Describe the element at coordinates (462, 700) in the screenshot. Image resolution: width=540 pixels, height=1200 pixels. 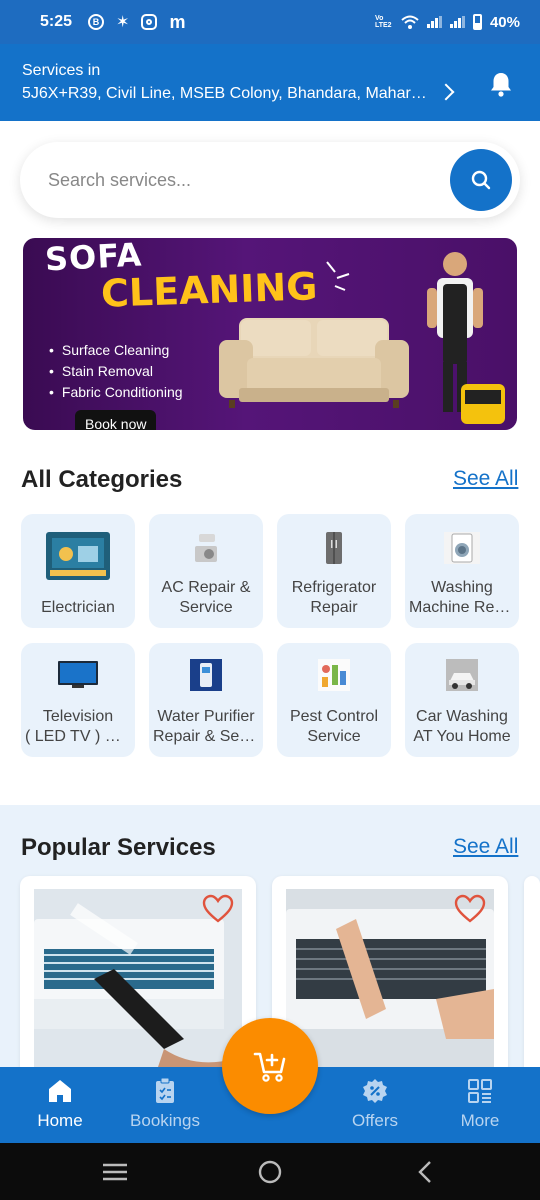
I see `category-tile-car-washing: Car Washing AT You Home` at that location.